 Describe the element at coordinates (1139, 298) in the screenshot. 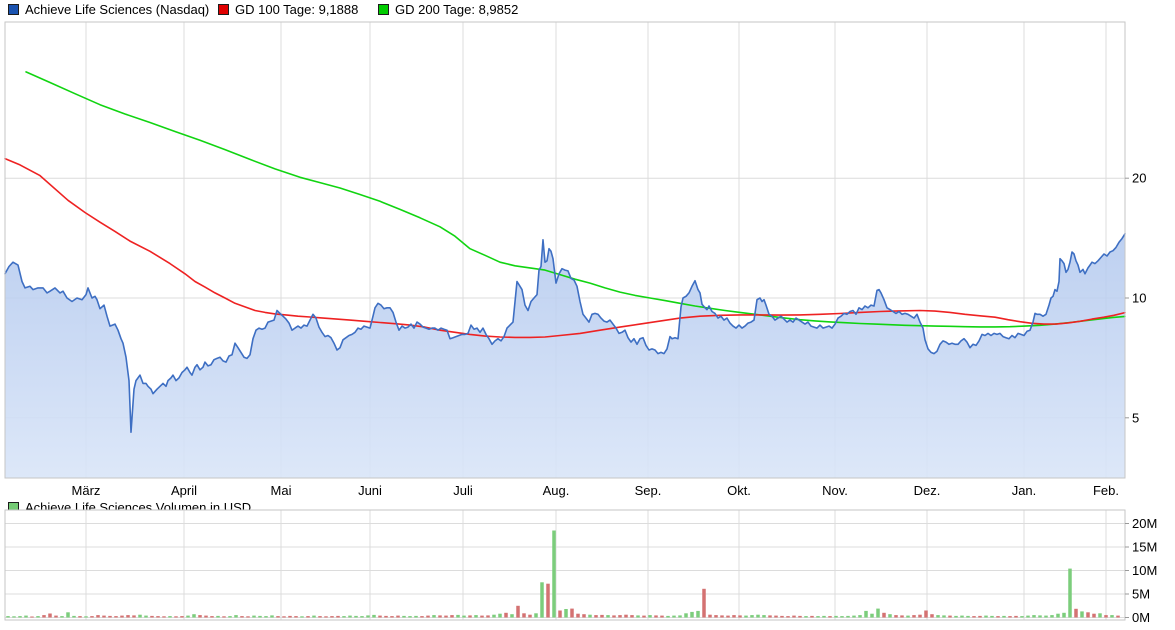

I see `price-y-tick-label: 10` at that location.